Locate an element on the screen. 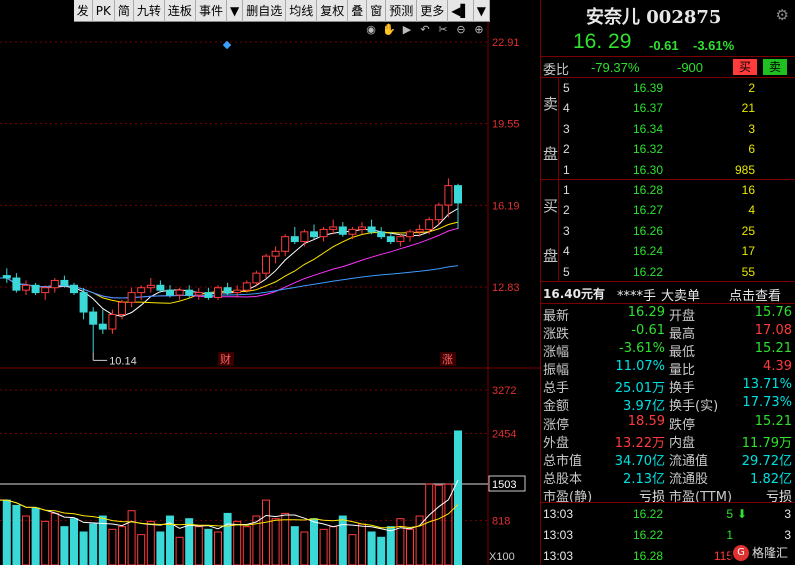 The width and height of the screenshot is (795, 565). ask-row: 1 16.30 985 is located at coordinates (678, 170).